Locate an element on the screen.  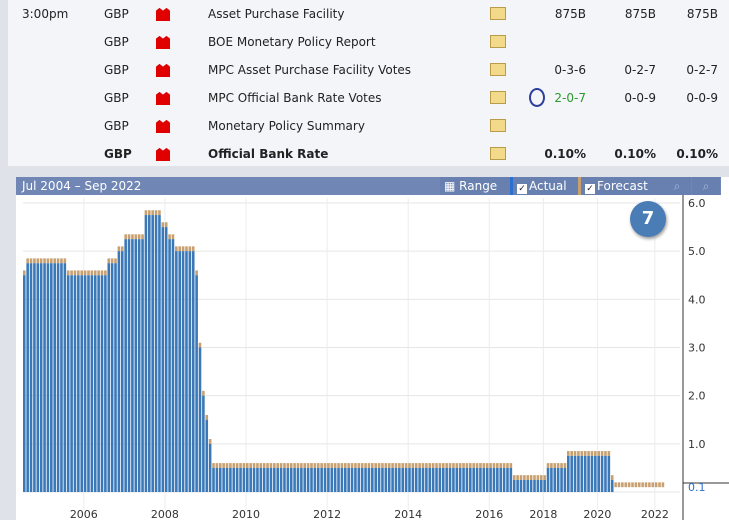
table-row: GBP Monetary Policy Summary is located at coordinates (368, 126).